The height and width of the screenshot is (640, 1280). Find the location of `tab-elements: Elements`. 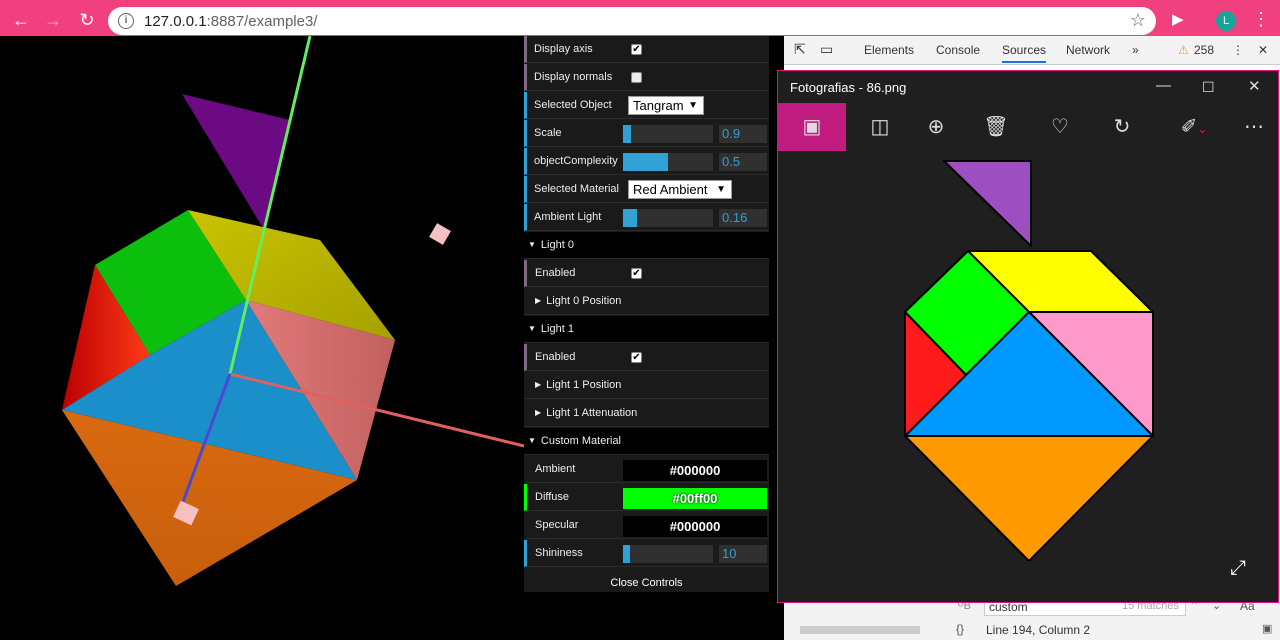

tab-elements: Elements is located at coordinates (889, 50).